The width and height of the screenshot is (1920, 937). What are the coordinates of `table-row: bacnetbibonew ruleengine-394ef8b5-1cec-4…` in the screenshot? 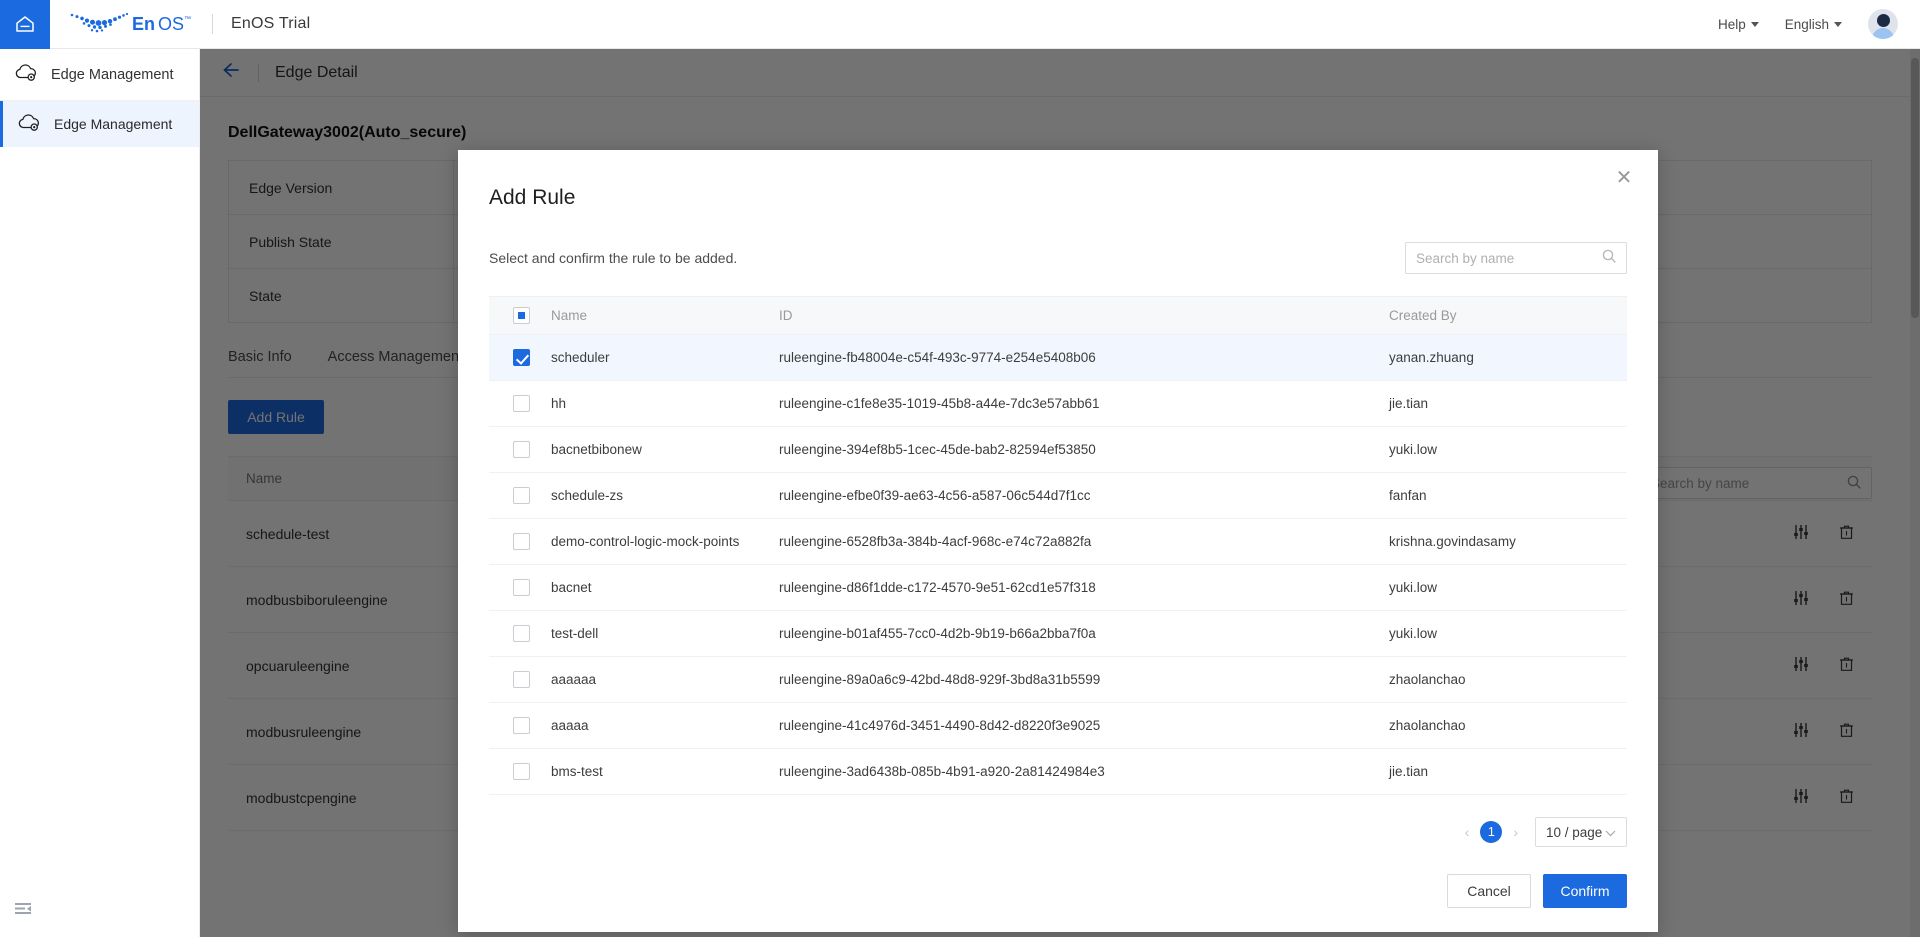 It's located at (1058, 449).